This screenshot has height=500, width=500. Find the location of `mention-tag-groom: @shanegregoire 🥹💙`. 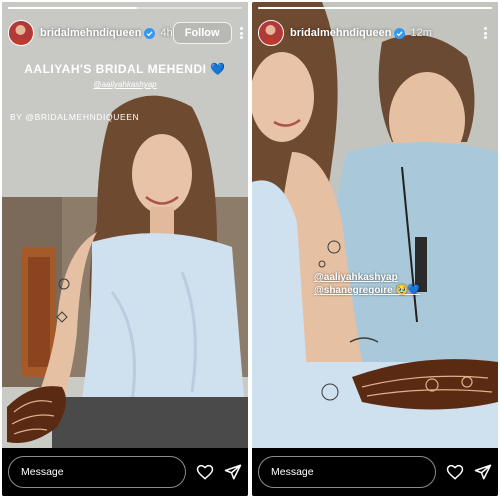

mention-tag-groom: @shanegregoire 🥹💙 is located at coordinates (367, 290).